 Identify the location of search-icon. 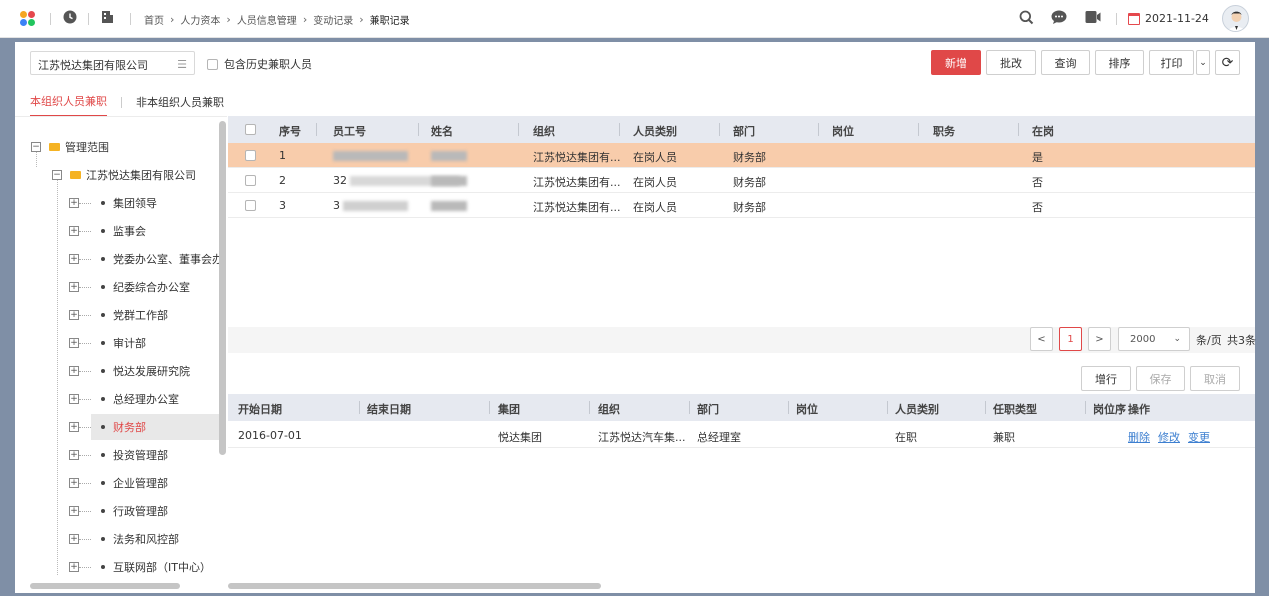
(1026, 17).